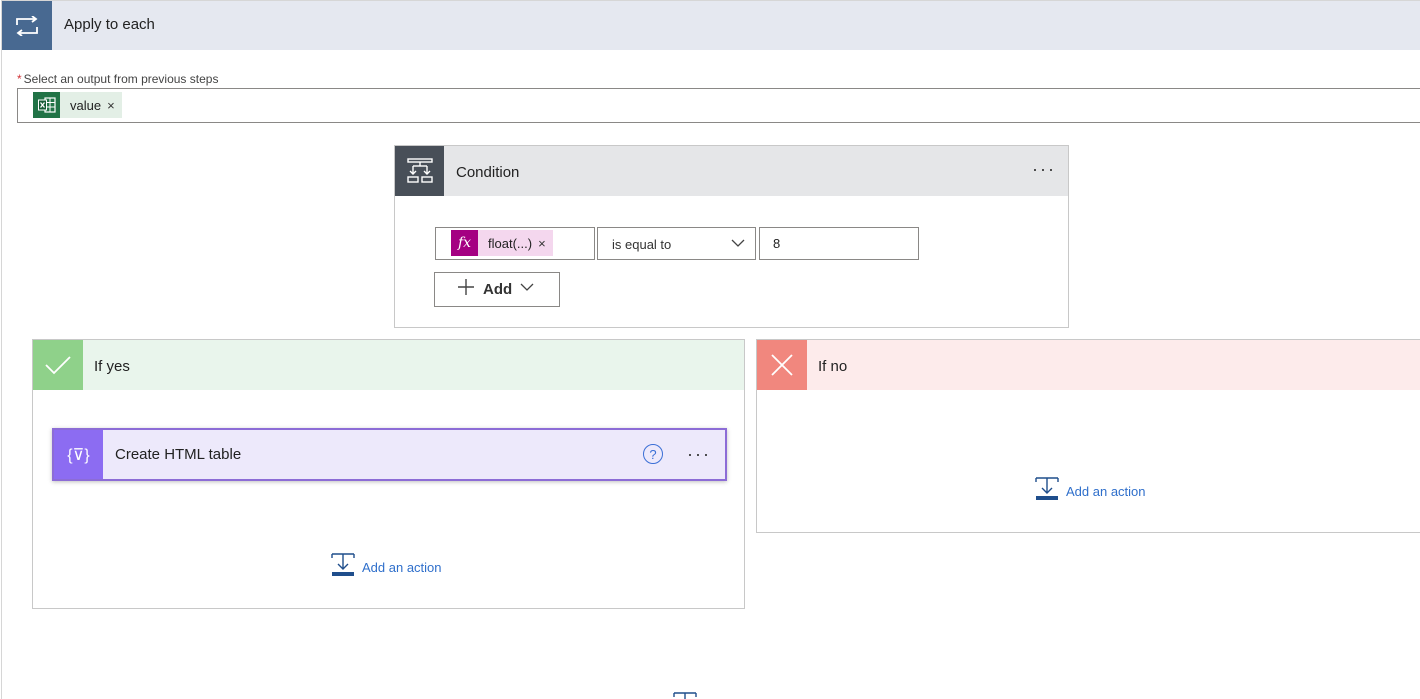 The height and width of the screenshot is (699, 1420). What do you see at coordinates (178, 454) in the screenshot?
I see `create-html-table-title: Create HTML table` at bounding box center [178, 454].